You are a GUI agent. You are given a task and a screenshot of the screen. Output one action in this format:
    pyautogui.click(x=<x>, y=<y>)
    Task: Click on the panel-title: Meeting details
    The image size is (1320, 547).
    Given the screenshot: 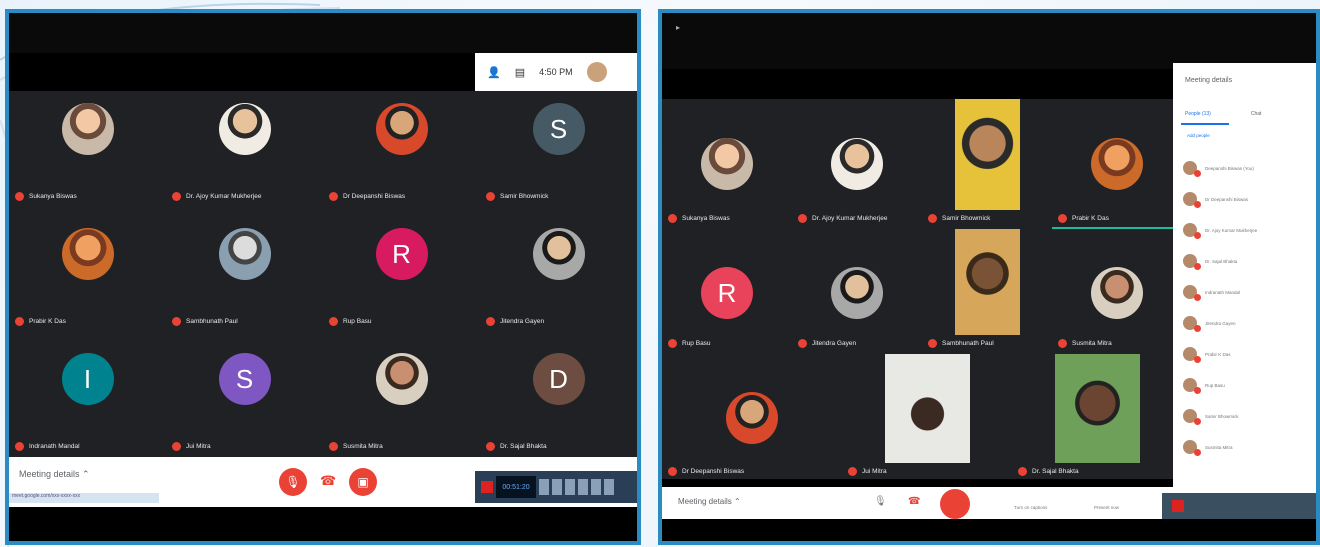 What is the action you would take?
    pyautogui.click(x=1209, y=80)
    